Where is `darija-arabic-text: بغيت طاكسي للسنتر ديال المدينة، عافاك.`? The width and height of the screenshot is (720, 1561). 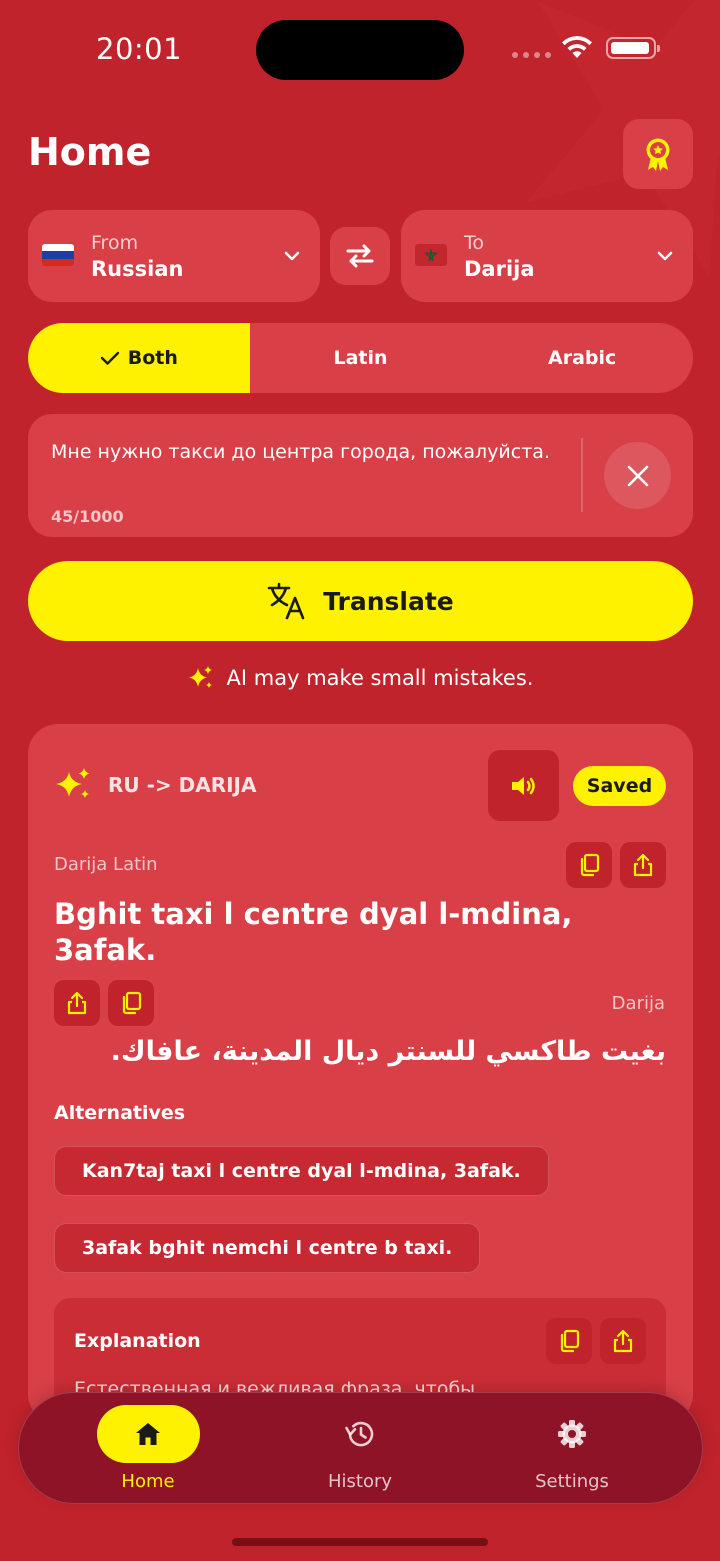
darija-arabic-text: بغيت طاكسي للسنتر ديال المدينة، عافاك. is located at coordinates (388, 1051).